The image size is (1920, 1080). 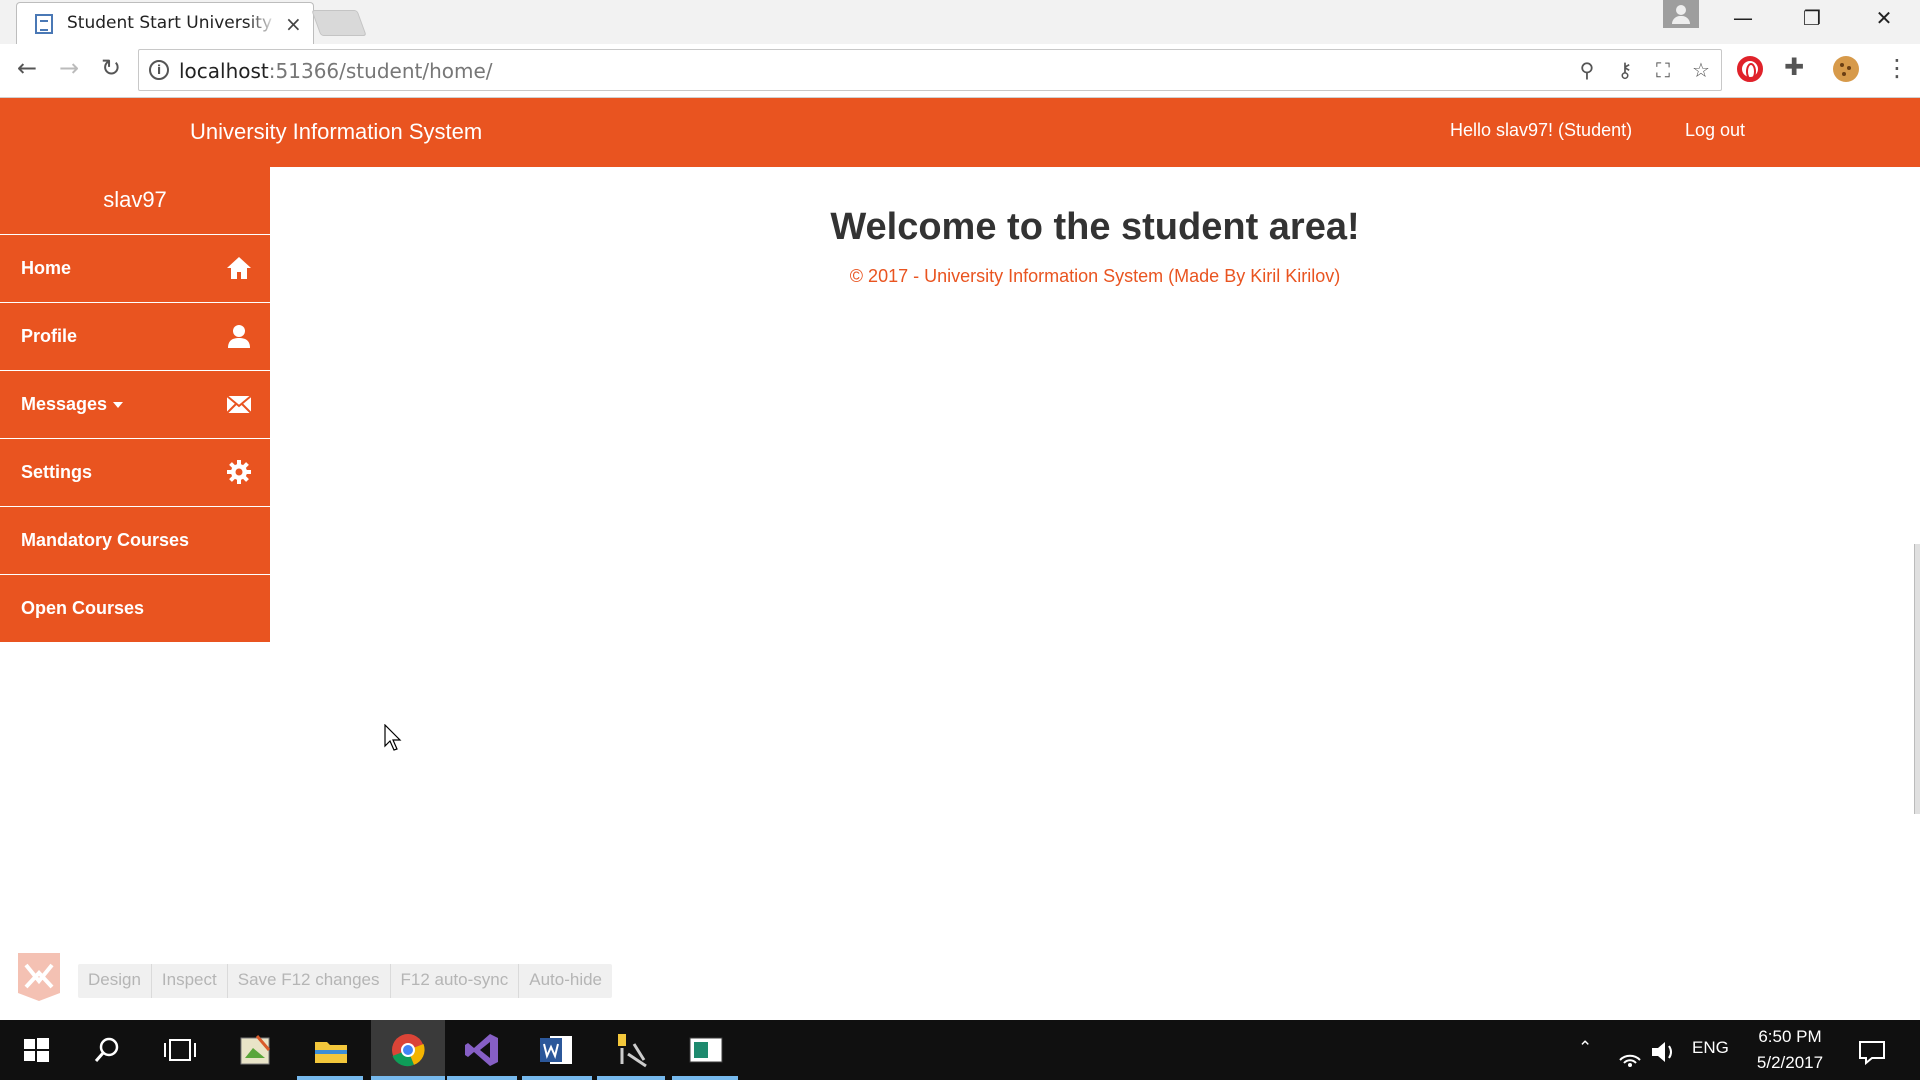 I want to click on sidebar-item-home: Home, so click(x=135, y=269).